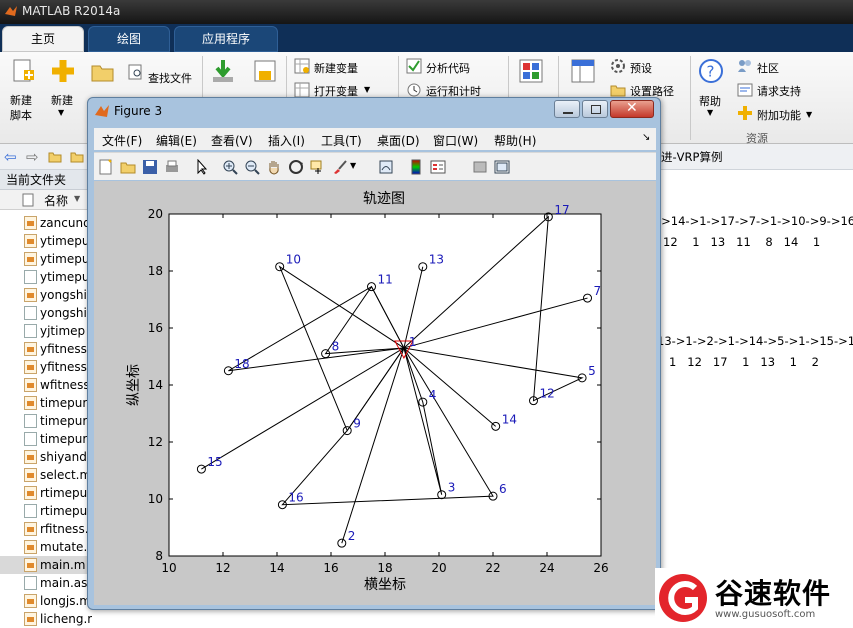 This screenshot has width=853, height=628. Describe the element at coordinates (330, 568) in the screenshot. I see `x-tick-label: 16` at that location.